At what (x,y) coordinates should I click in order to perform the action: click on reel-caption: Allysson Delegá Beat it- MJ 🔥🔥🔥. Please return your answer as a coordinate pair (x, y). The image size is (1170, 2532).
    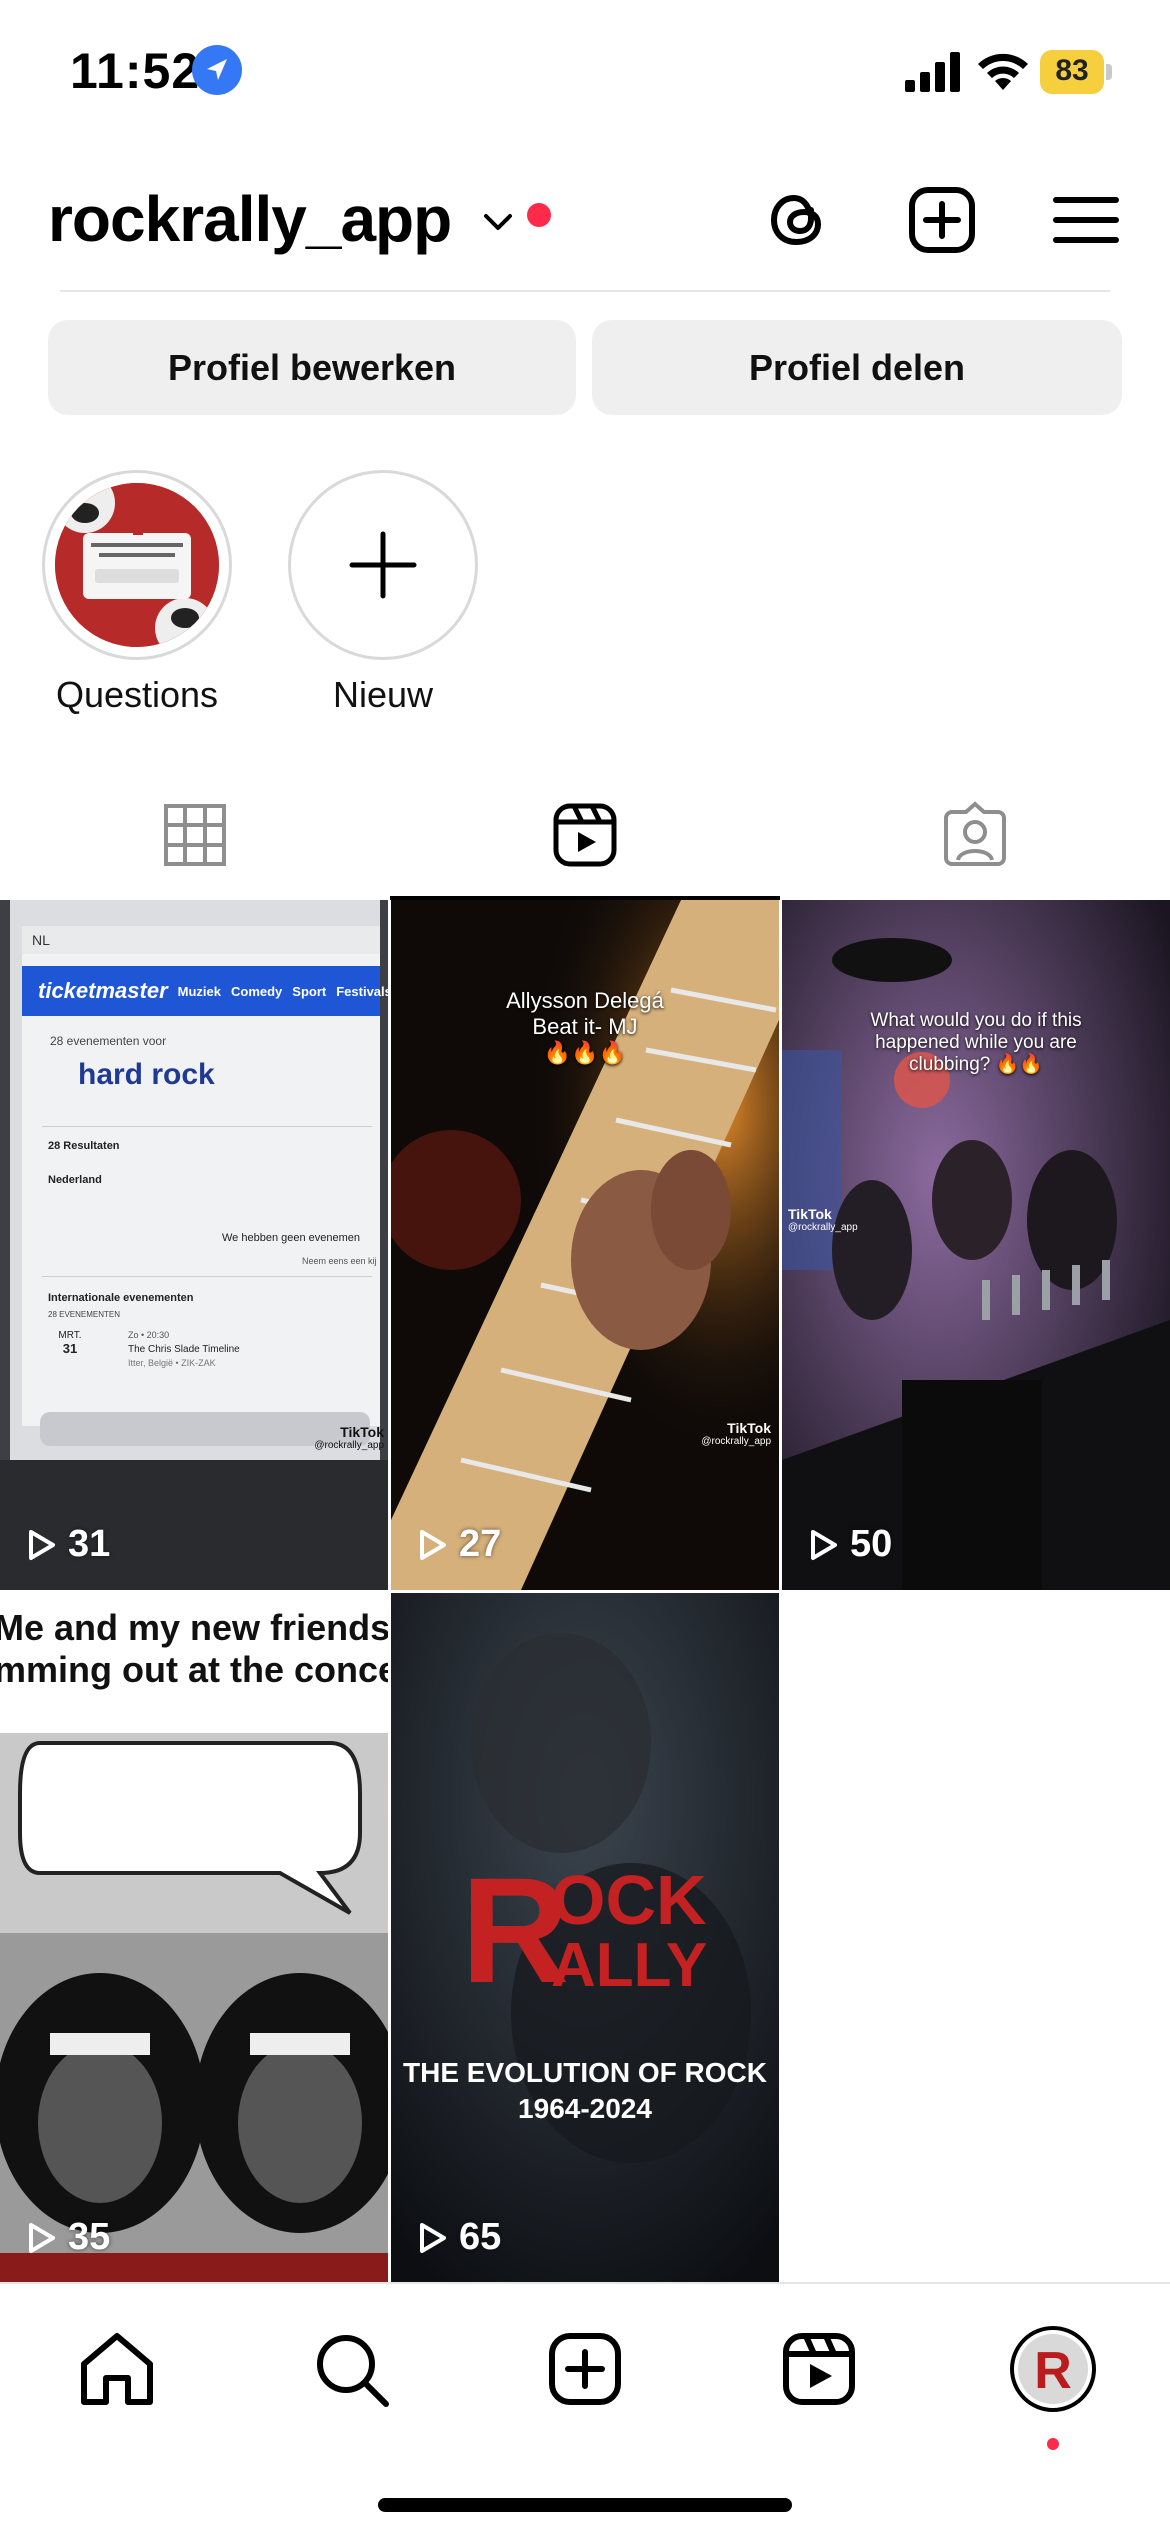
    Looking at the image, I should click on (585, 1027).